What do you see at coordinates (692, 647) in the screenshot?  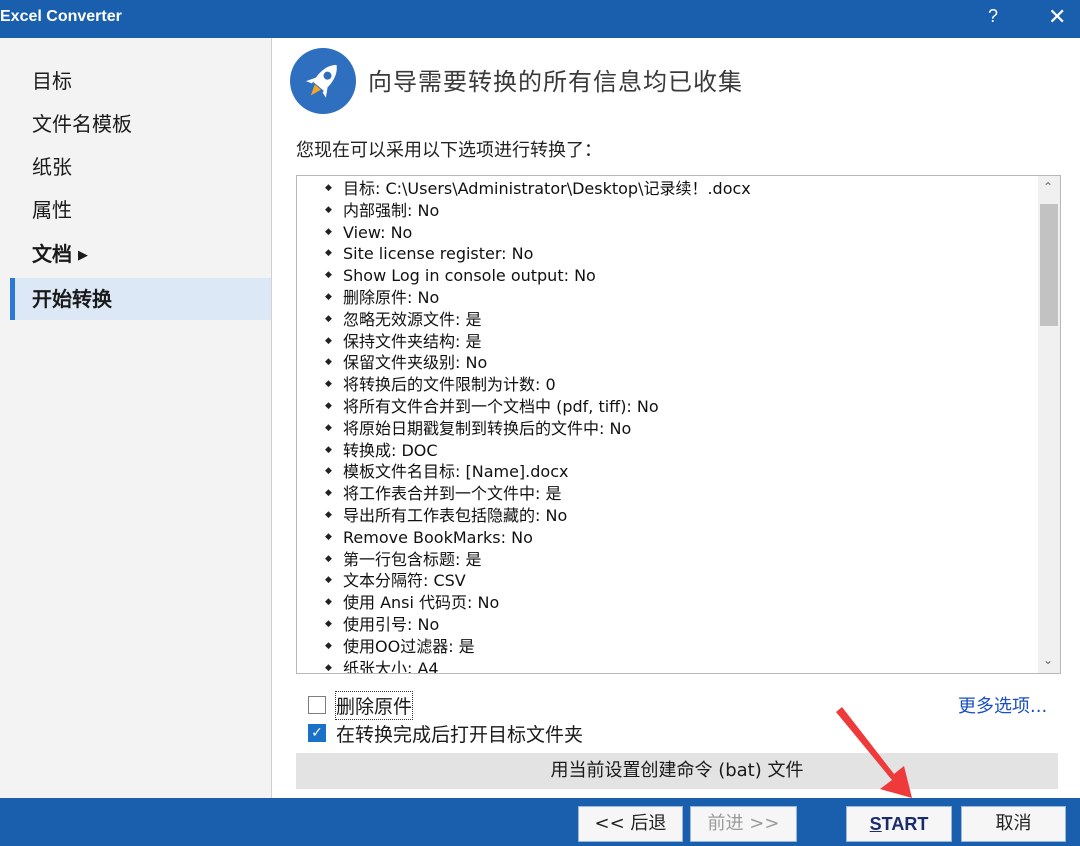 I see `list-item: 使用OO过滤器: 是` at bounding box center [692, 647].